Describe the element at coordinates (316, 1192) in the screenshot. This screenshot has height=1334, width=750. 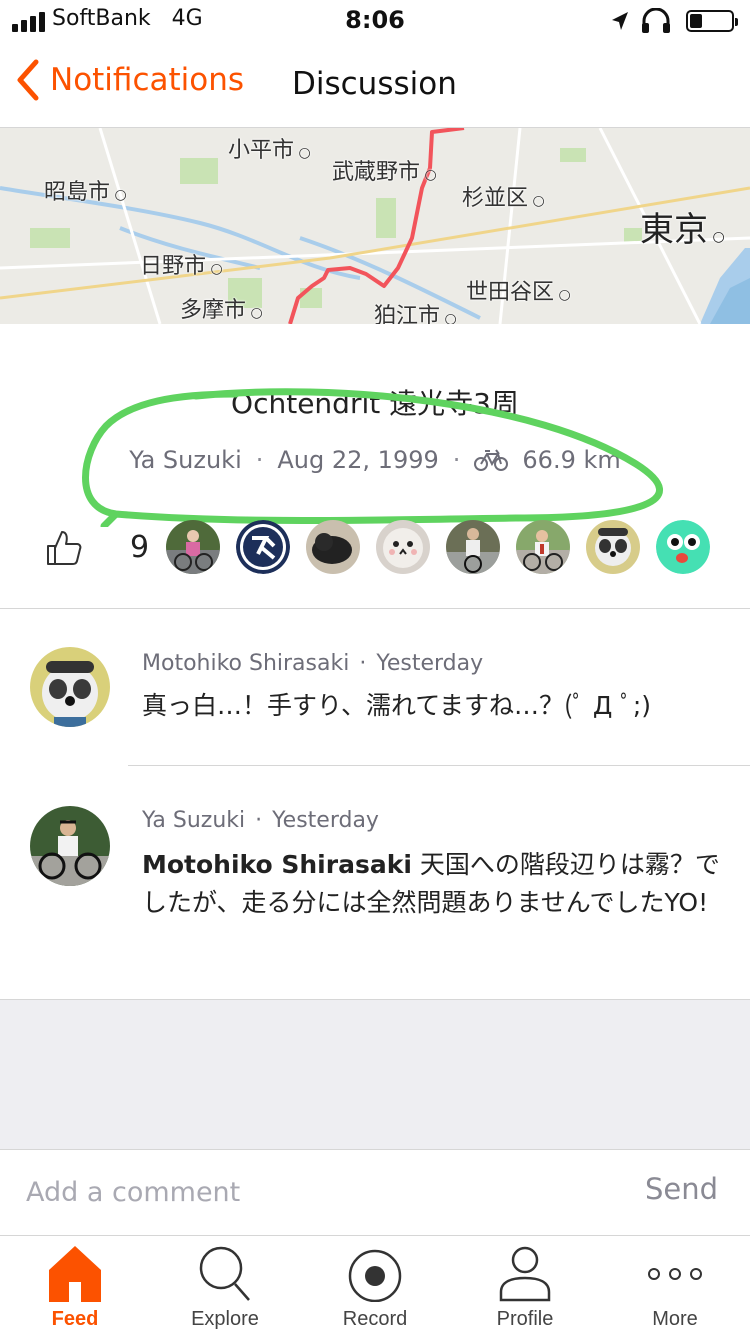
I see `comment-input` at that location.